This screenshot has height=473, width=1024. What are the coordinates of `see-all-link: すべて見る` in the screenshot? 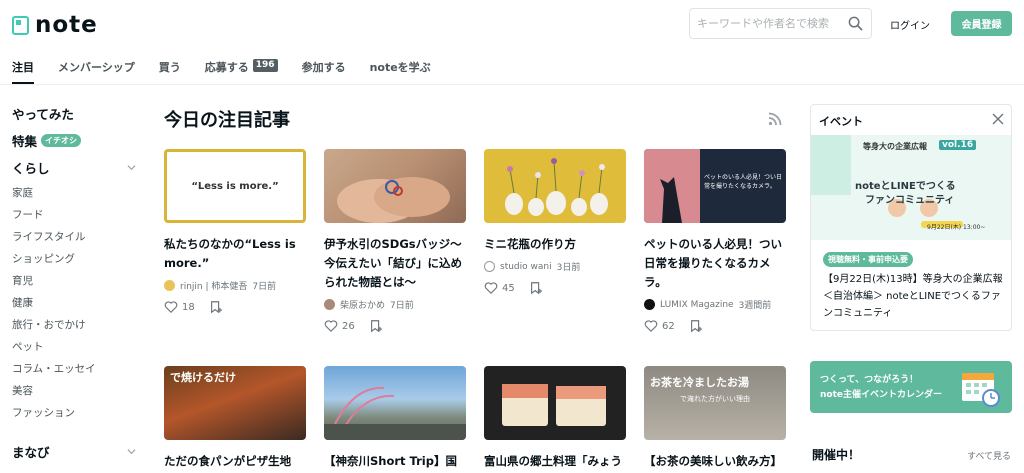 It's located at (989, 455).